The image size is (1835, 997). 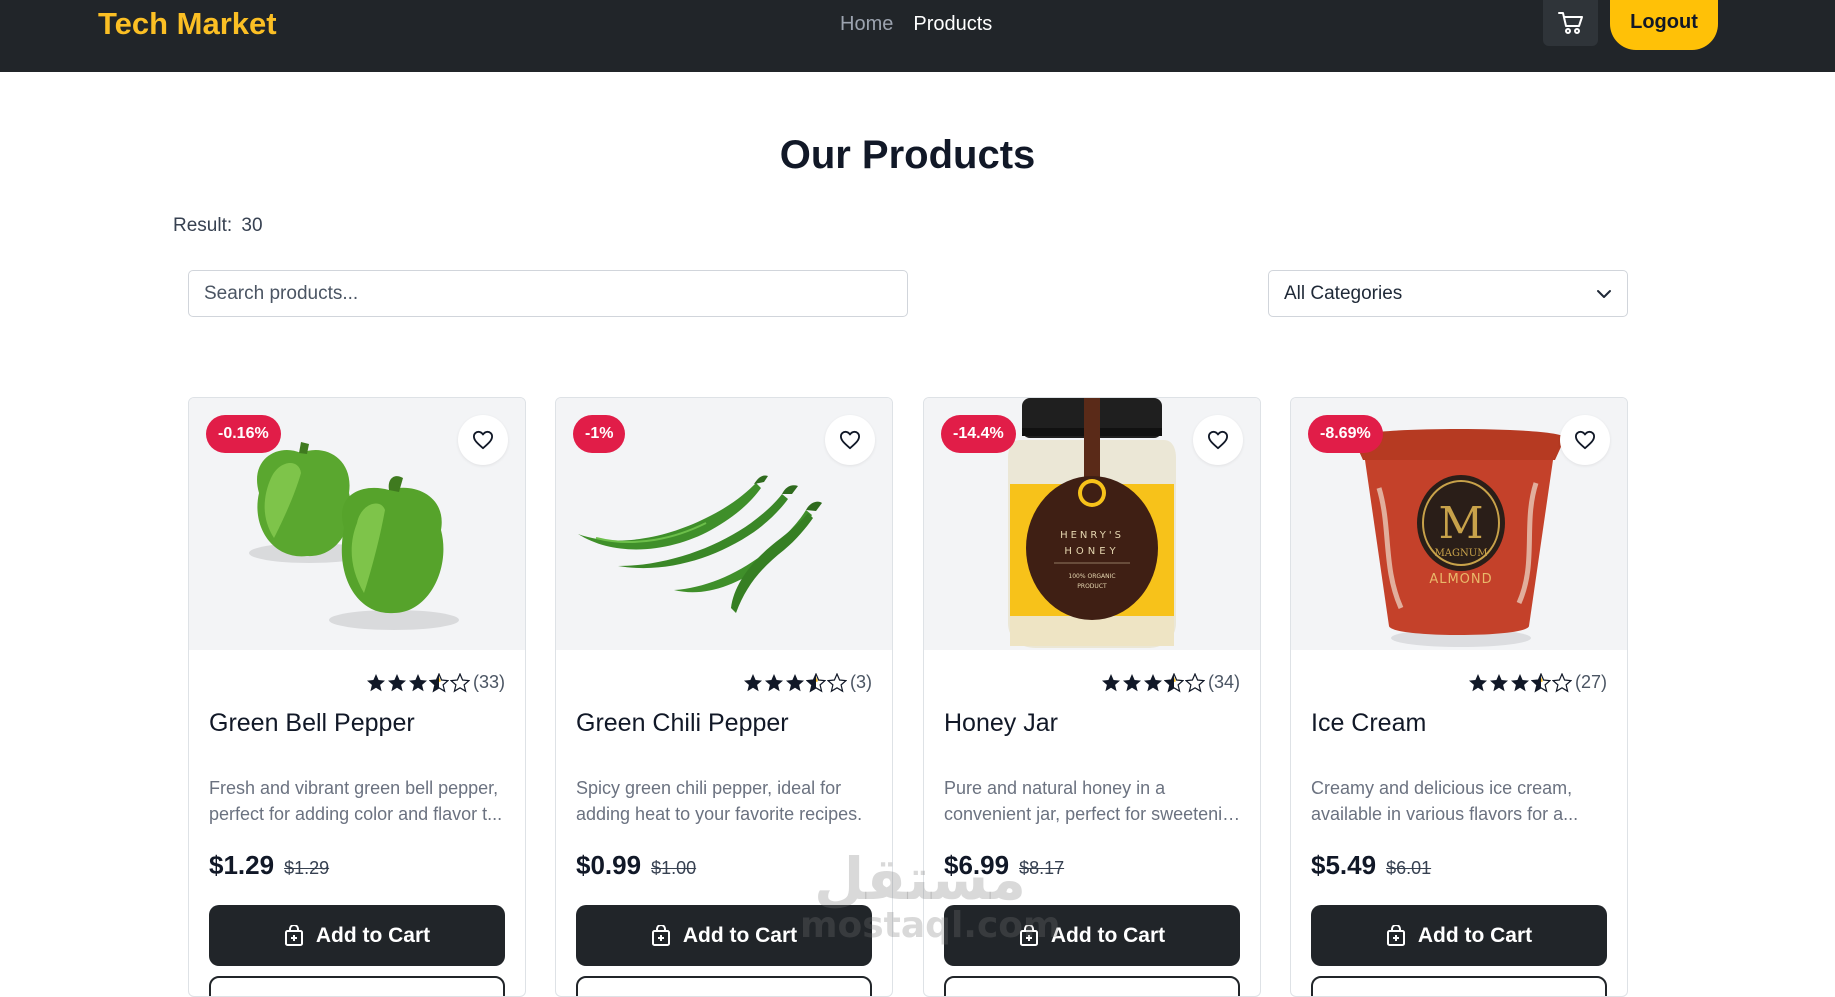 I want to click on cart-icon, so click(x=1570, y=23).